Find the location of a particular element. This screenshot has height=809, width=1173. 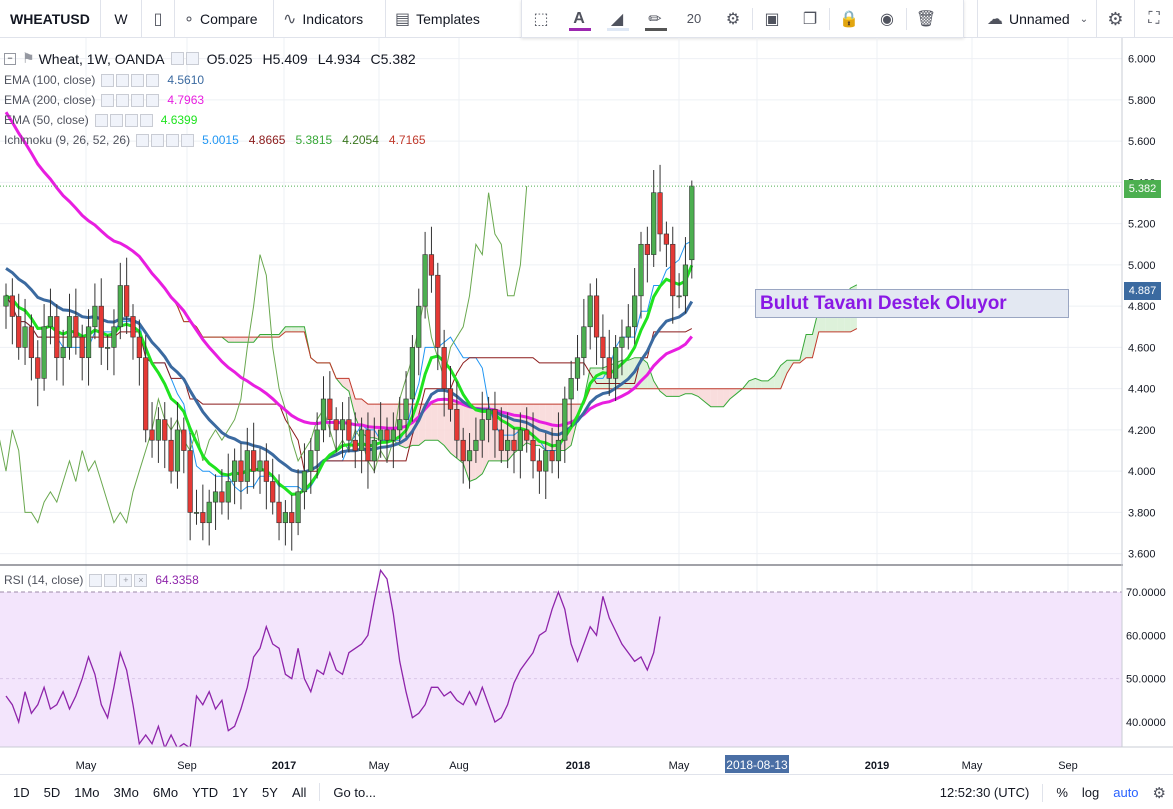

templates-button: ▤ Templates is located at coordinates (437, 19).